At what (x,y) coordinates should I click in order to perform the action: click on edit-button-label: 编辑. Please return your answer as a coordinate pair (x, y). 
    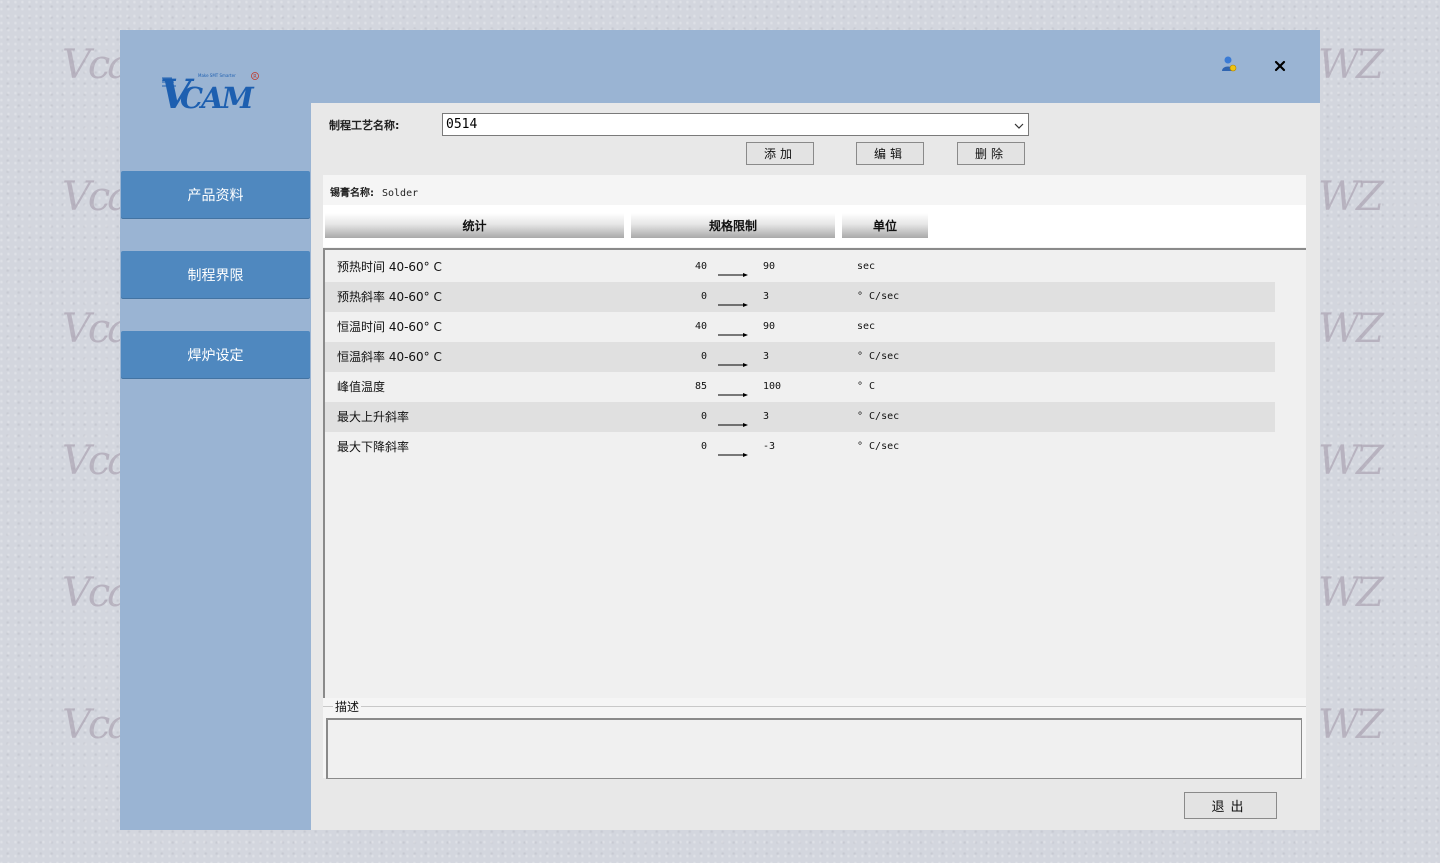
    Looking at the image, I should click on (889, 154).